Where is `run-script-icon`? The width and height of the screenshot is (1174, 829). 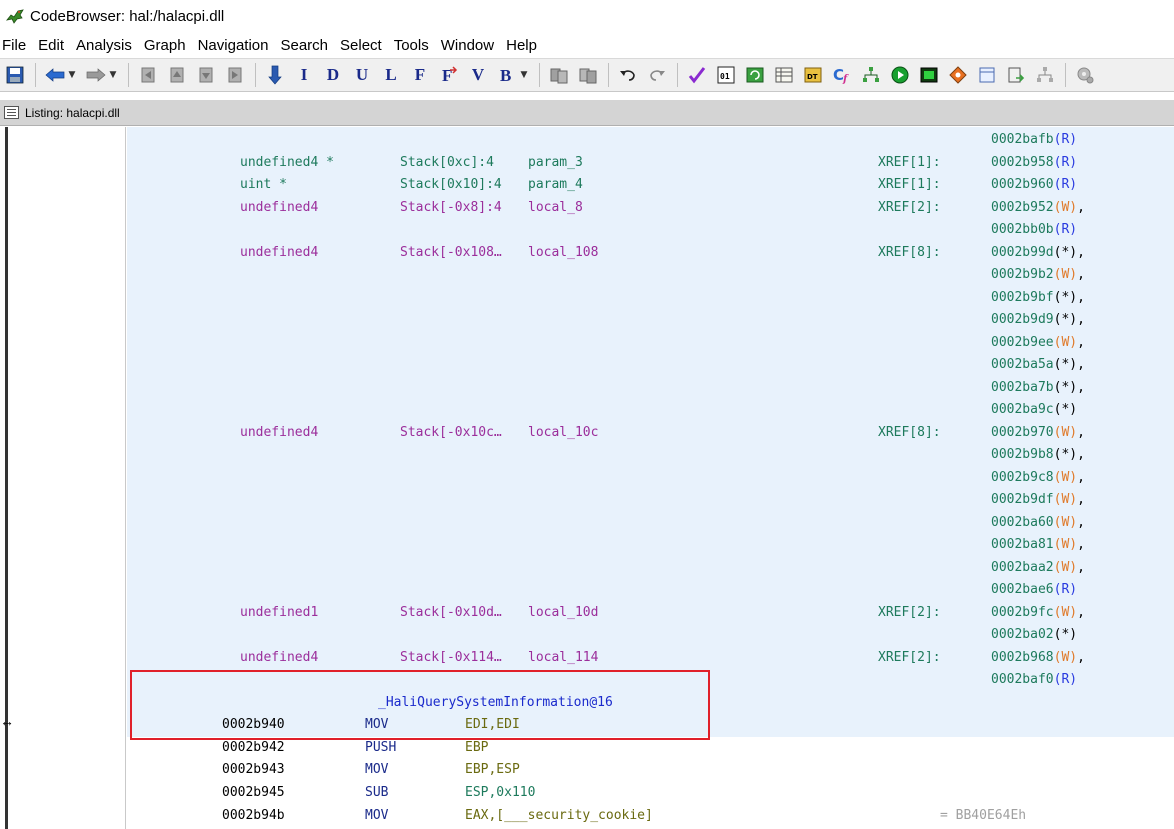
run-script-icon is located at coordinates (900, 75).